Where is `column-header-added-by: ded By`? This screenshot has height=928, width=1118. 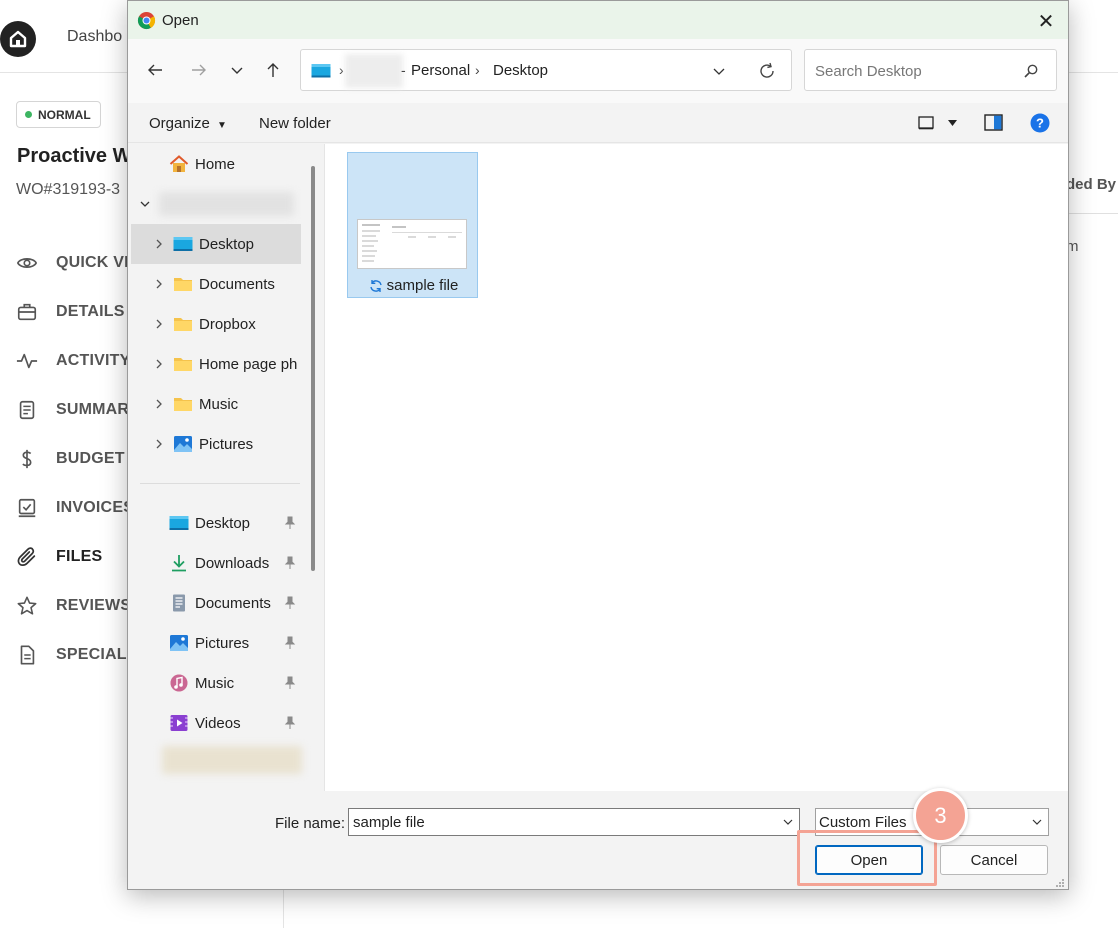
column-header-added-by: ded By is located at coordinates (1091, 184).